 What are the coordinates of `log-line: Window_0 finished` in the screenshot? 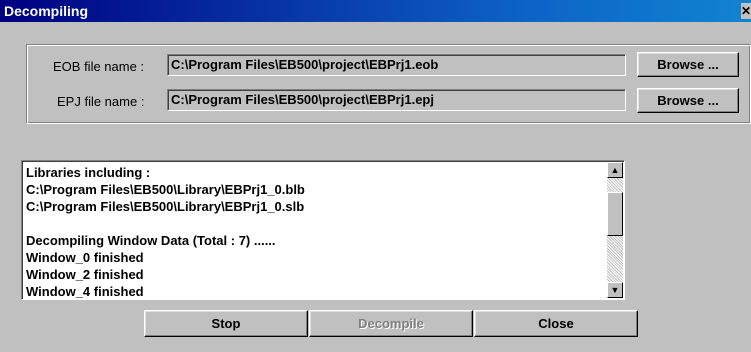 It's located at (85, 257).